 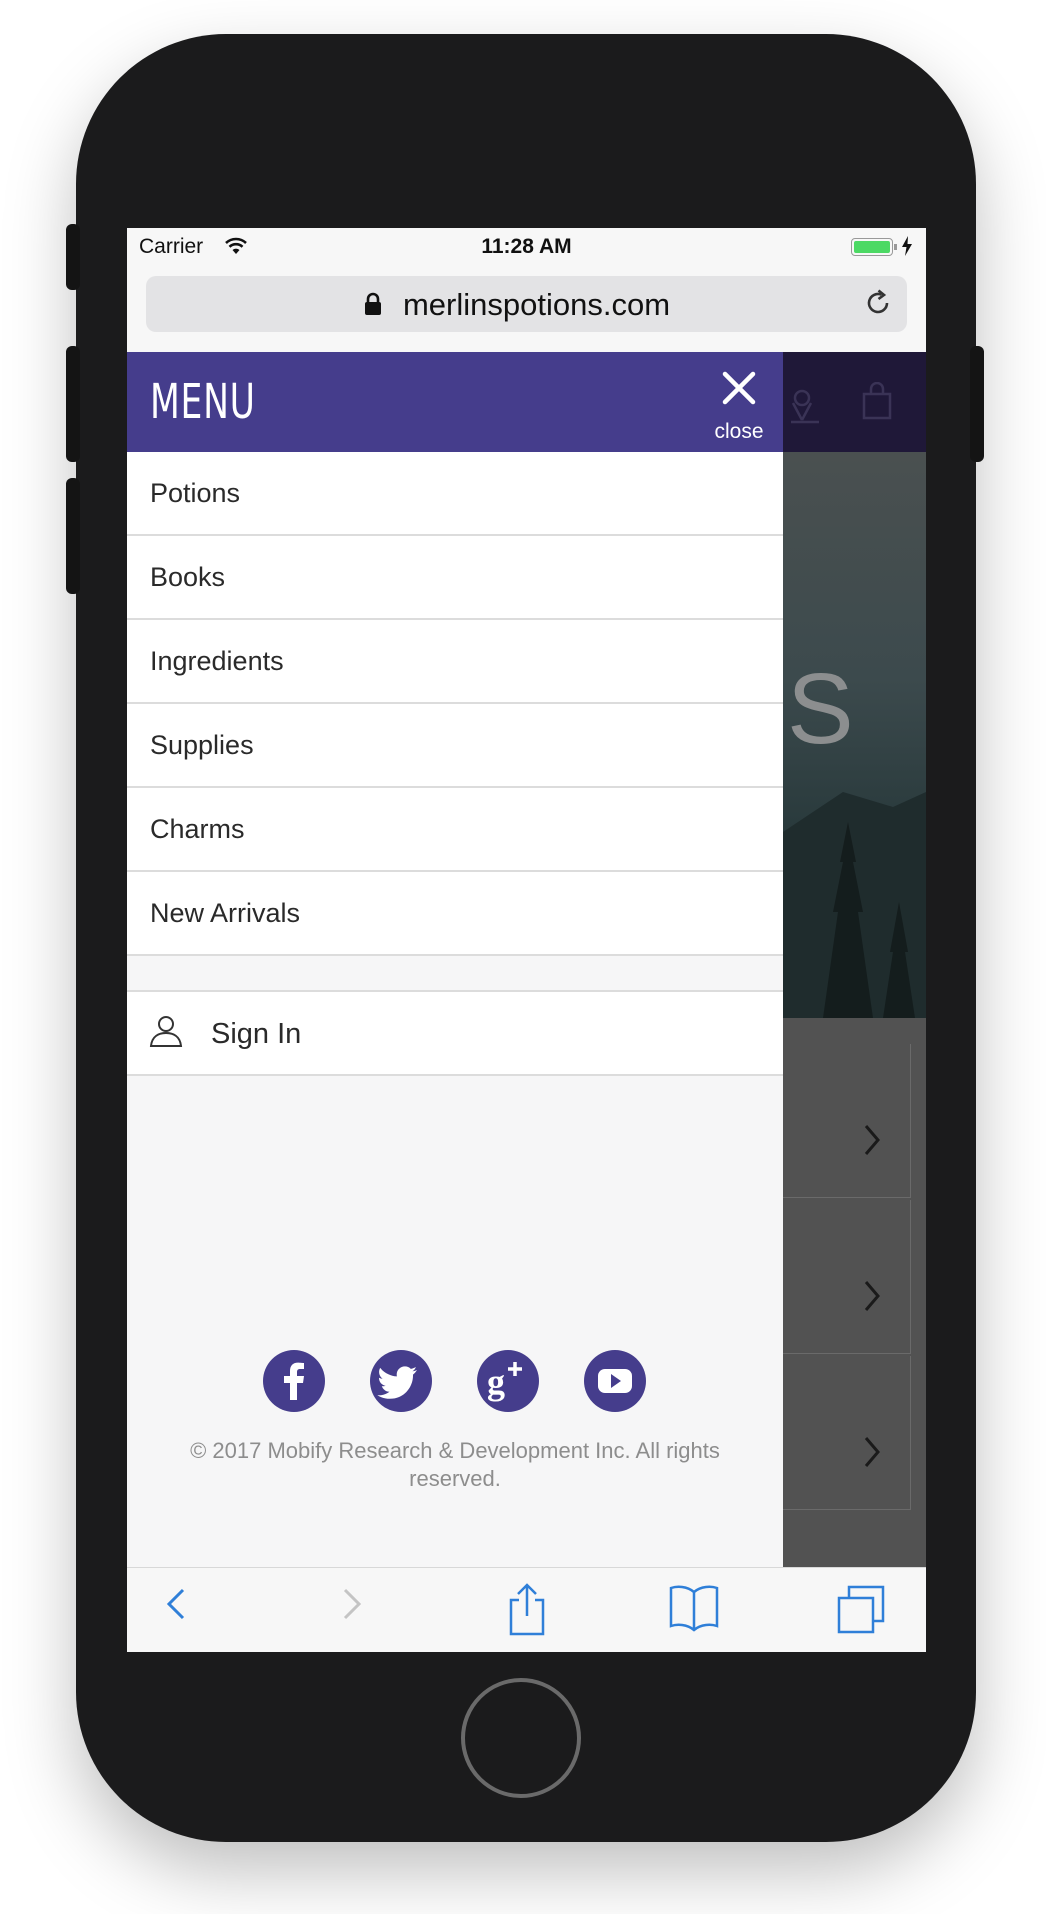 What do you see at coordinates (536, 304) in the screenshot?
I see `url-text: merlinspotions.com` at bounding box center [536, 304].